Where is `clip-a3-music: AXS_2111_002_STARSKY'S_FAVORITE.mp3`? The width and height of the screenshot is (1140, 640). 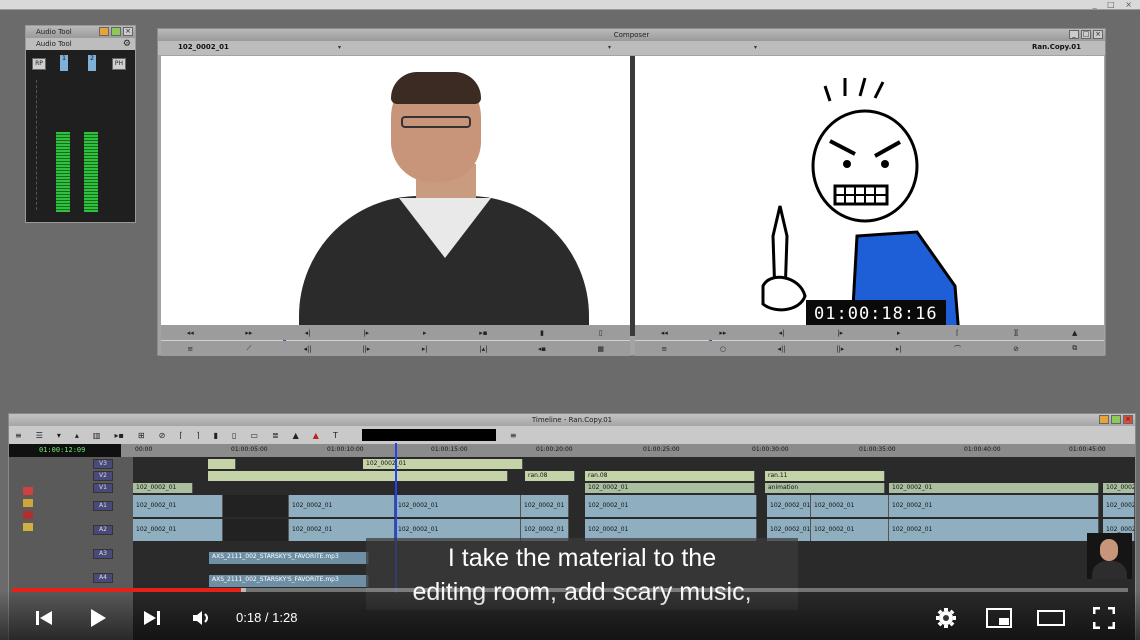 clip-a3-music: AXS_2111_002_STARSKY'S_FAVORITE.mp3 is located at coordinates (289, 558).